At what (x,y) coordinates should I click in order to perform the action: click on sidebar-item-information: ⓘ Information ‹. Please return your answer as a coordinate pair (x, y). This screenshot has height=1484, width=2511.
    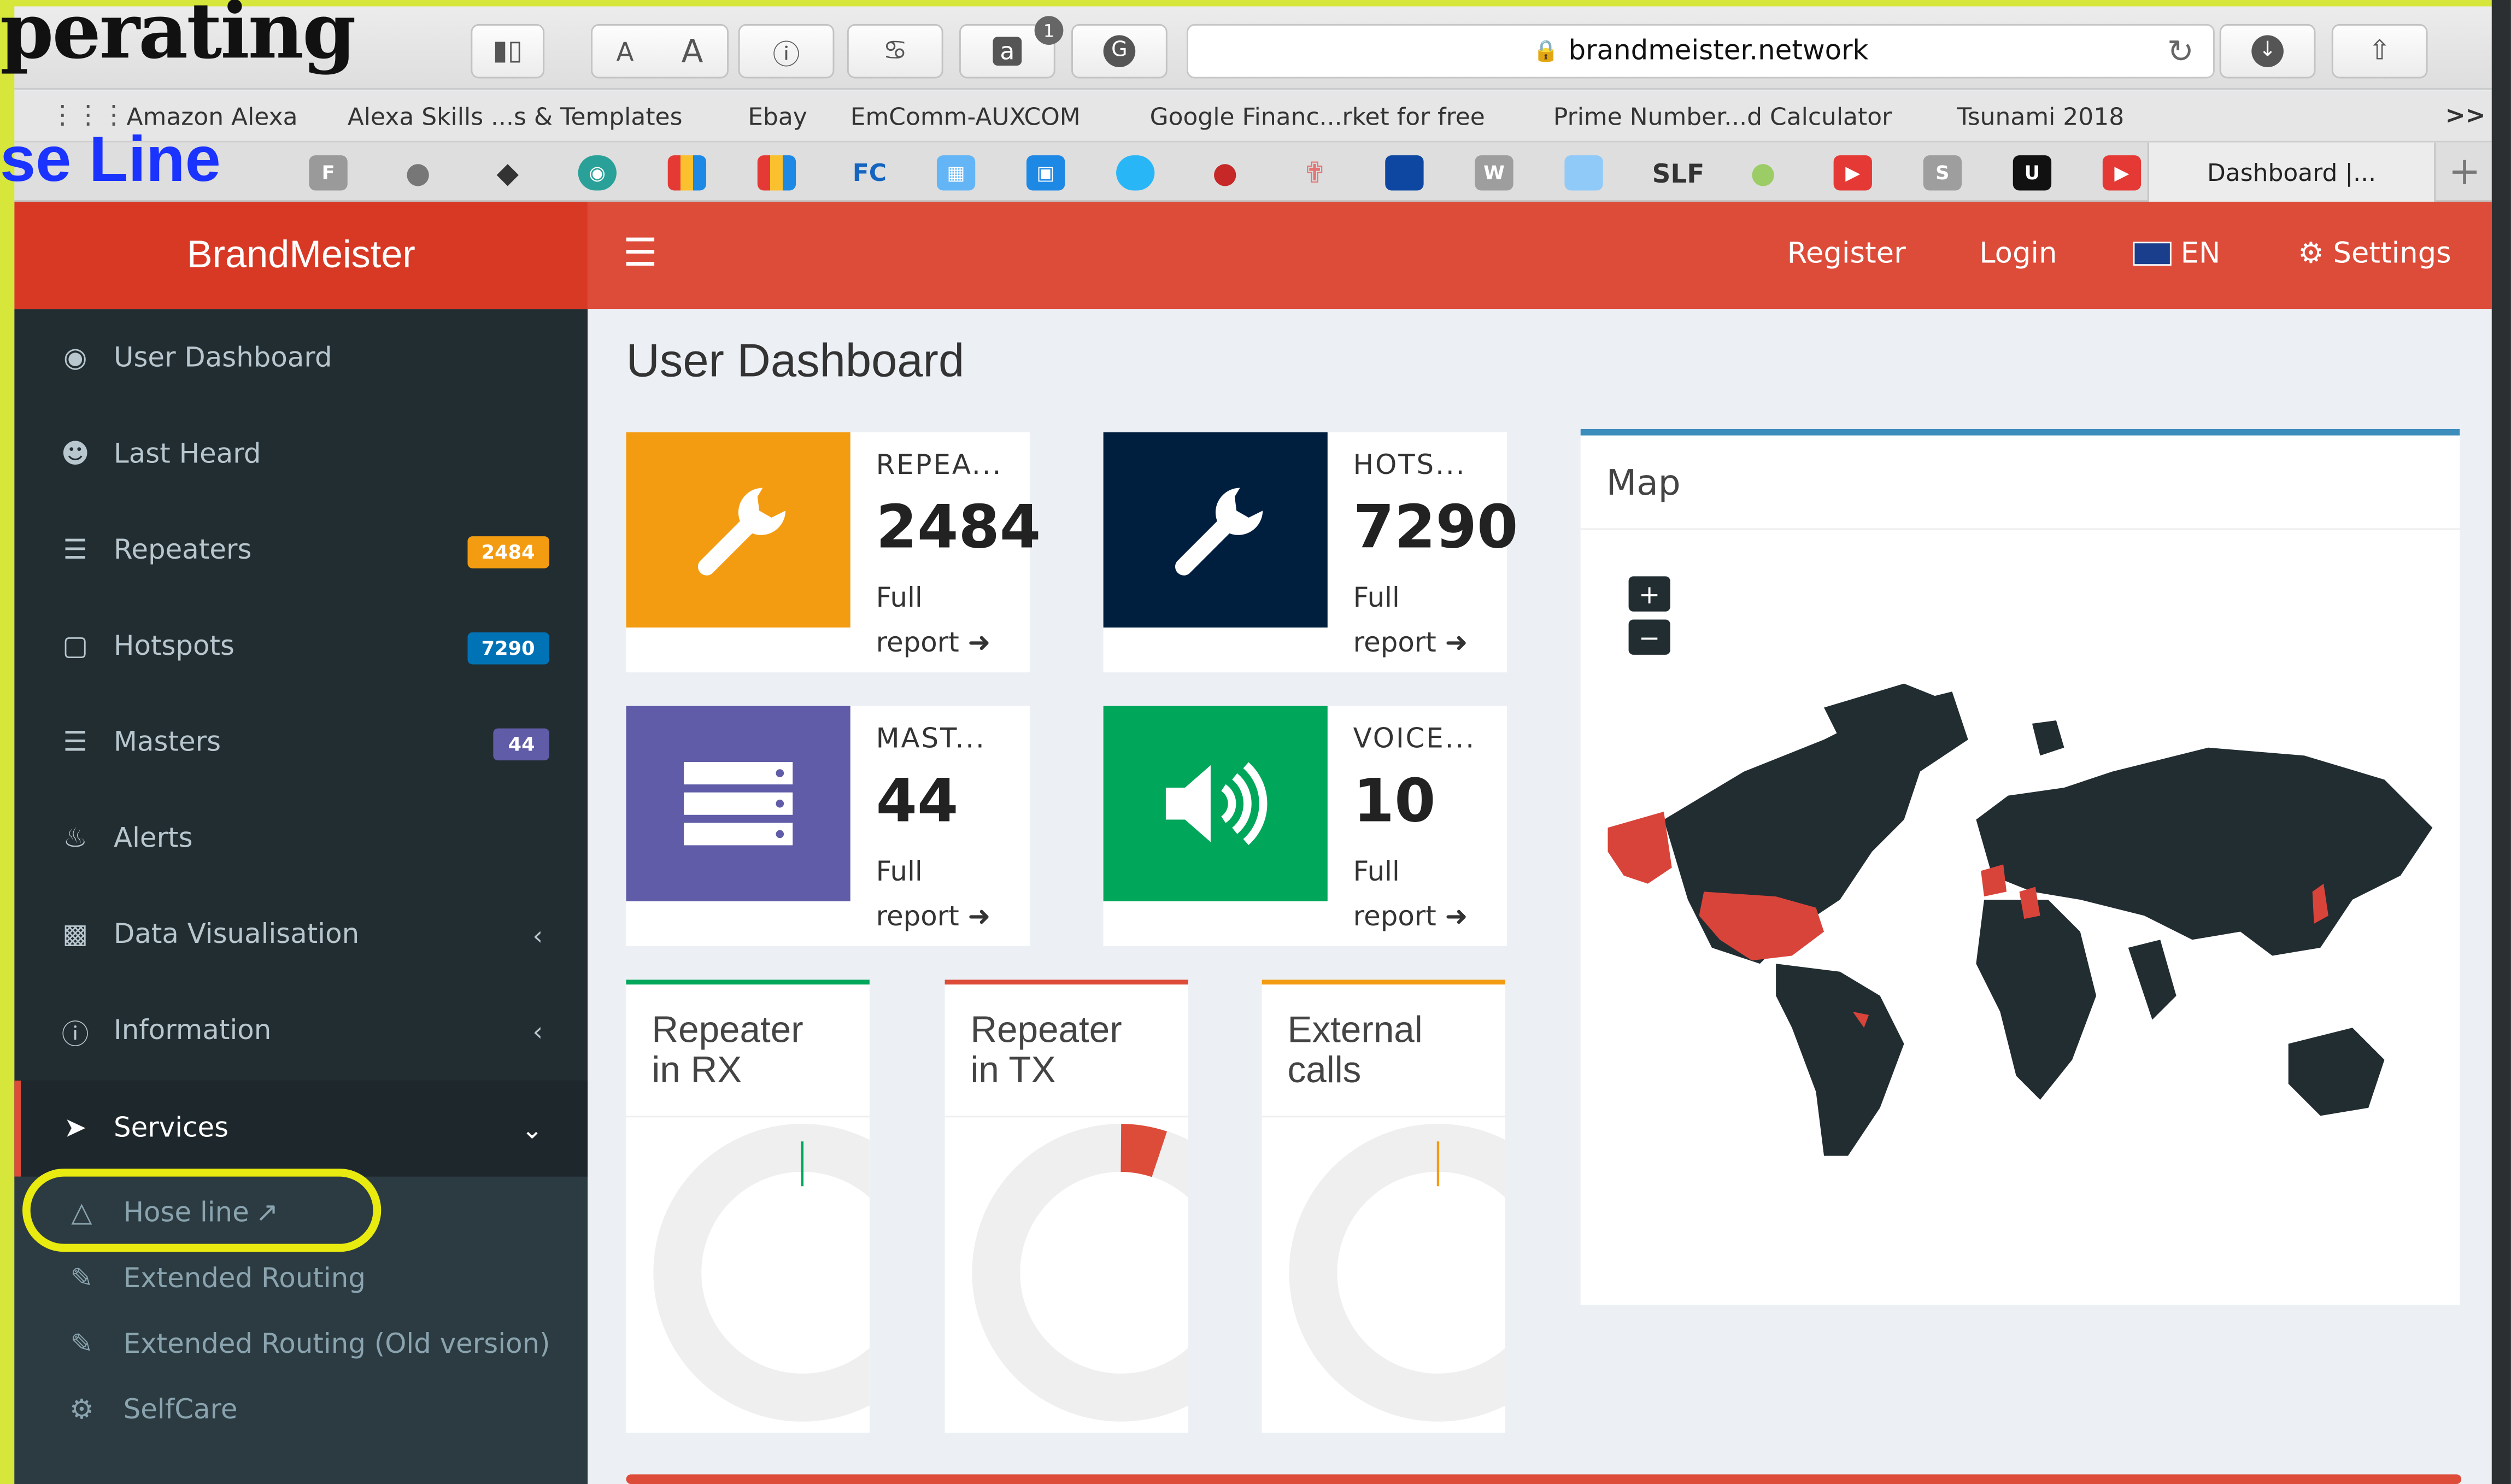
    Looking at the image, I should click on (301, 1031).